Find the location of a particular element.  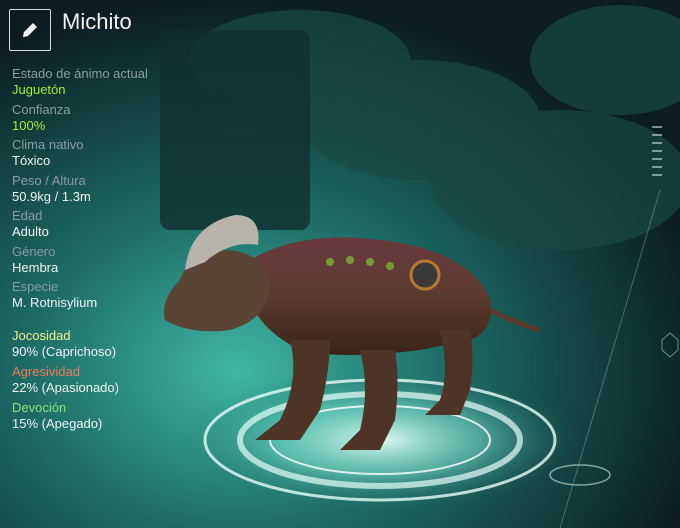

pencil-icon is located at coordinates (30, 30).